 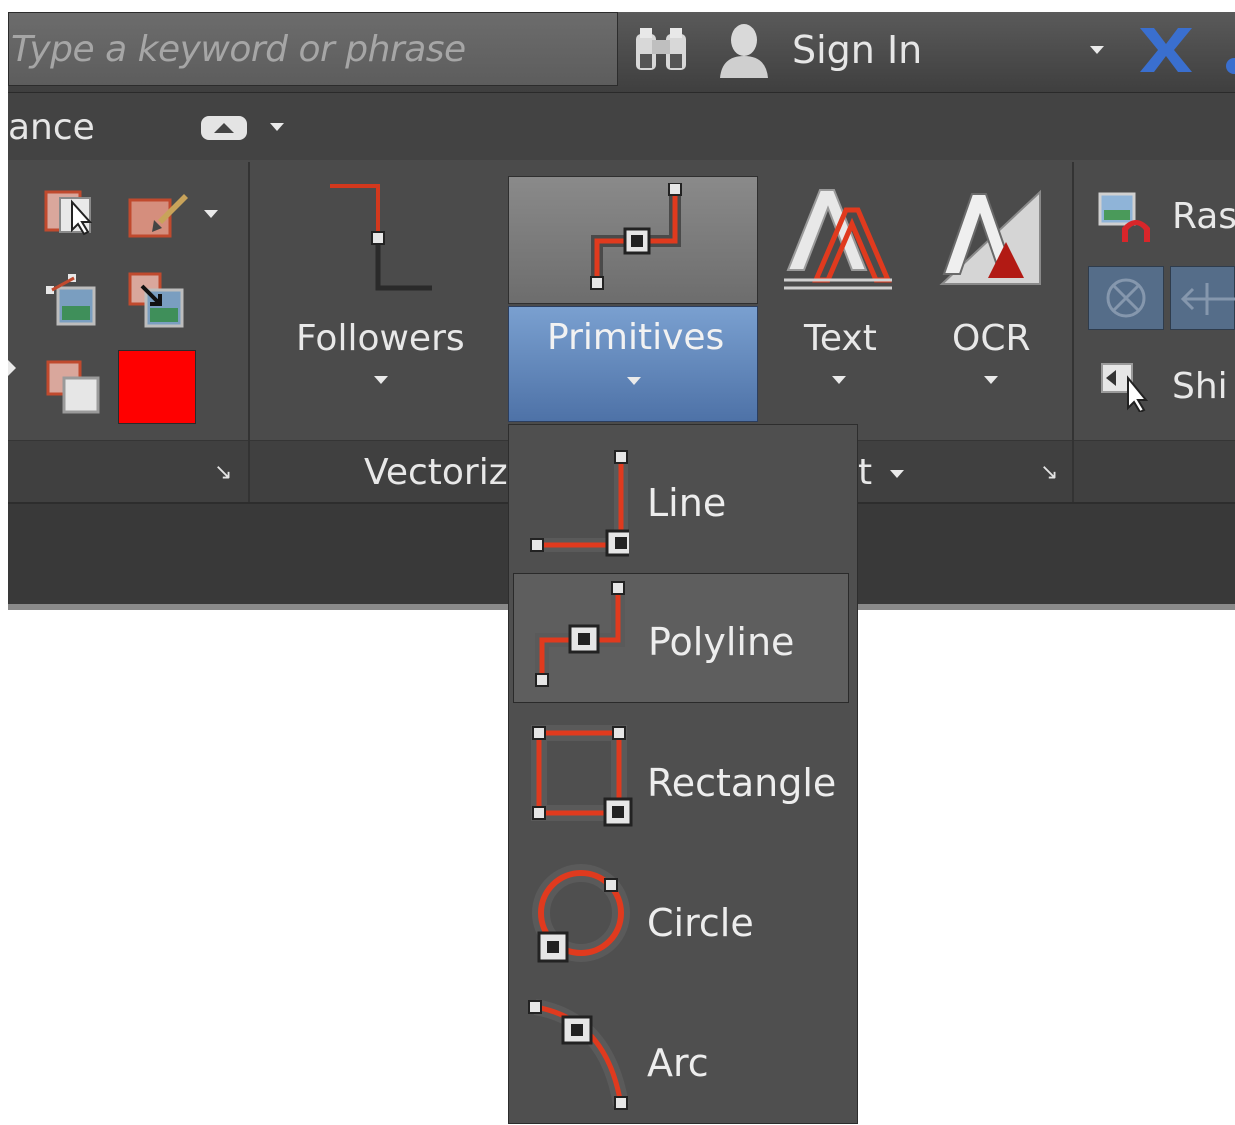 What do you see at coordinates (991, 338) in the screenshot?
I see `ocr-label: OCR` at bounding box center [991, 338].